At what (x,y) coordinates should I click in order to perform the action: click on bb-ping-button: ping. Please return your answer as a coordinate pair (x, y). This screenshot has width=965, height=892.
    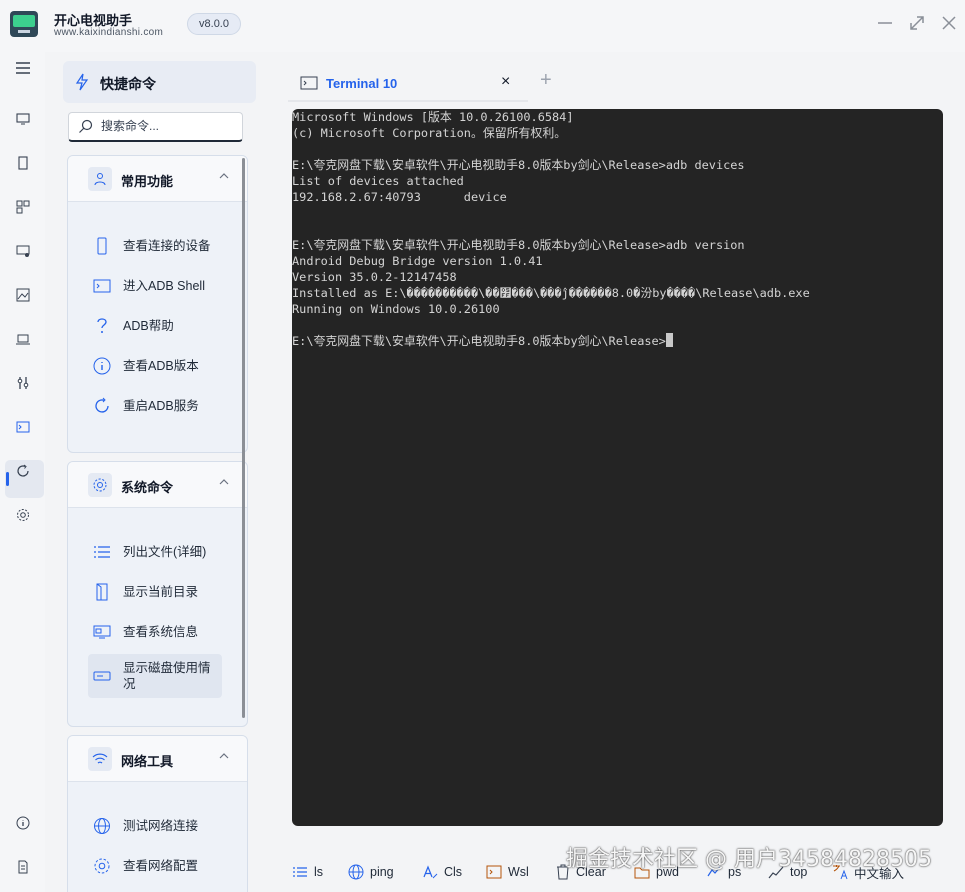
    Looking at the image, I should click on (371, 872).